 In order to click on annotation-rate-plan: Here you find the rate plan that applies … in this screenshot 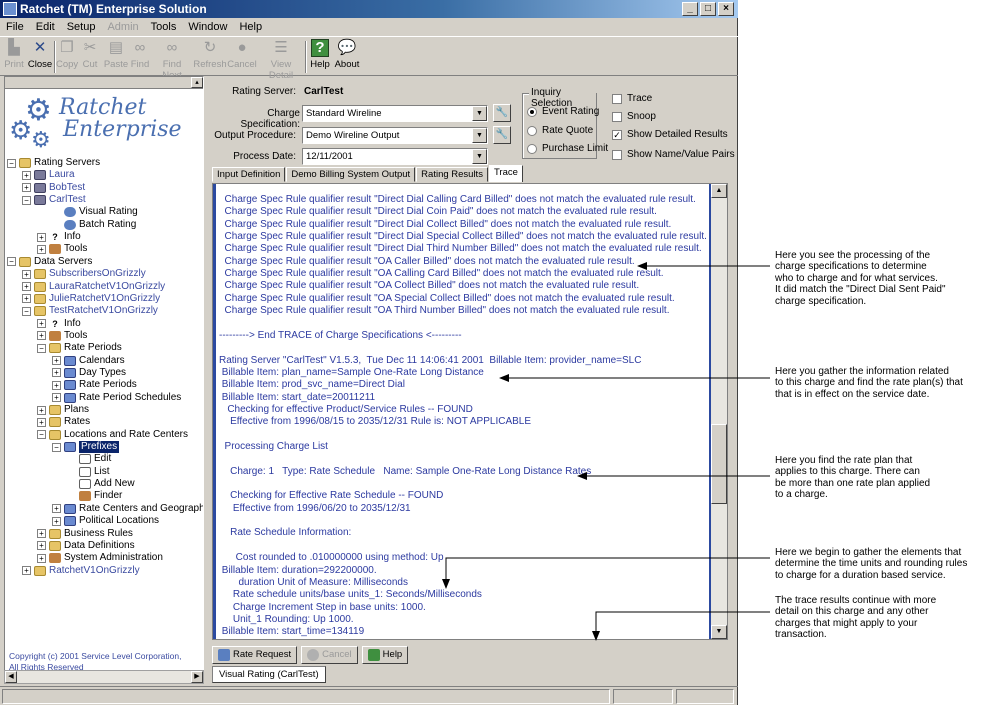, I will do `click(853, 478)`.